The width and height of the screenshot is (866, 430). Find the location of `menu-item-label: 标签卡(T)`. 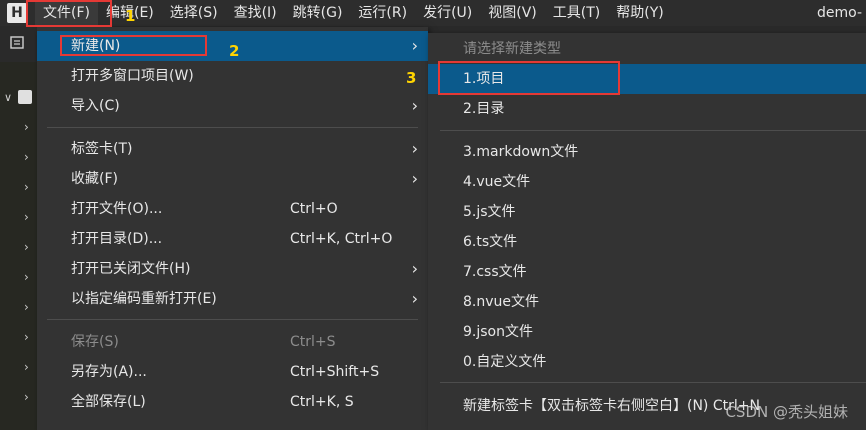

menu-item-label: 标签卡(T) is located at coordinates (102, 149).